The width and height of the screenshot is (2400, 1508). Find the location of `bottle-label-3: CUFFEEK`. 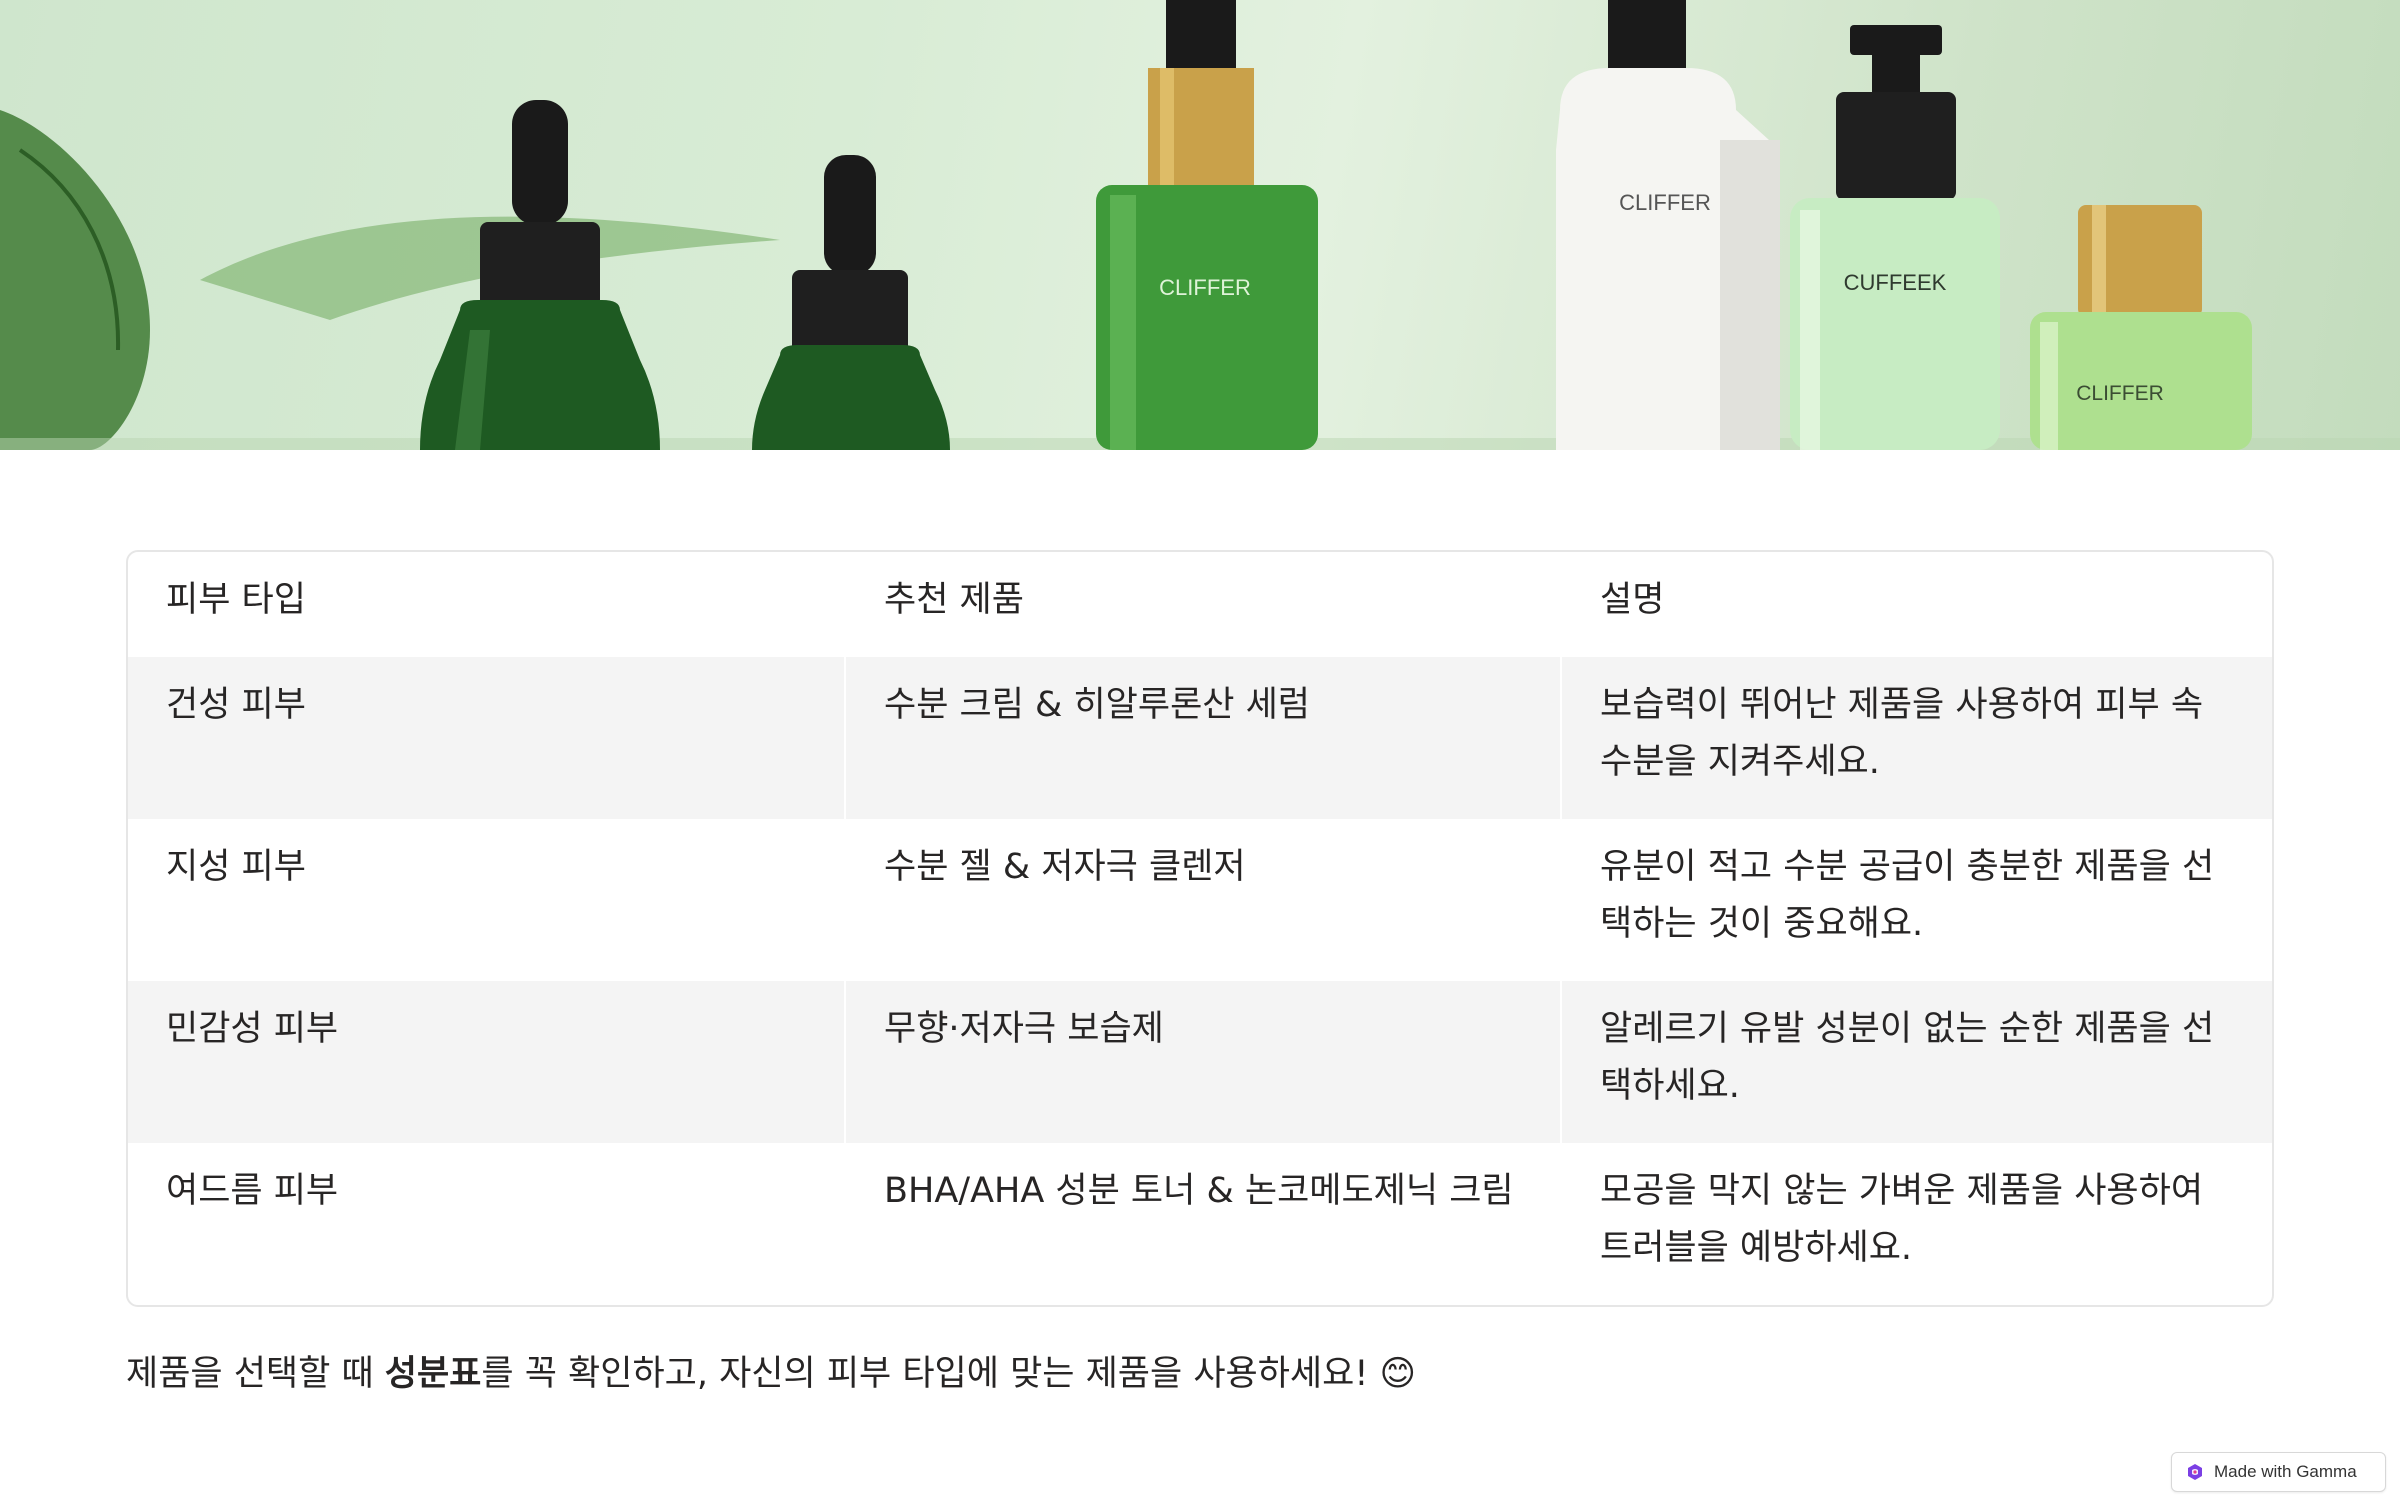

bottle-label-3: CUFFEEK is located at coordinates (1895, 282).